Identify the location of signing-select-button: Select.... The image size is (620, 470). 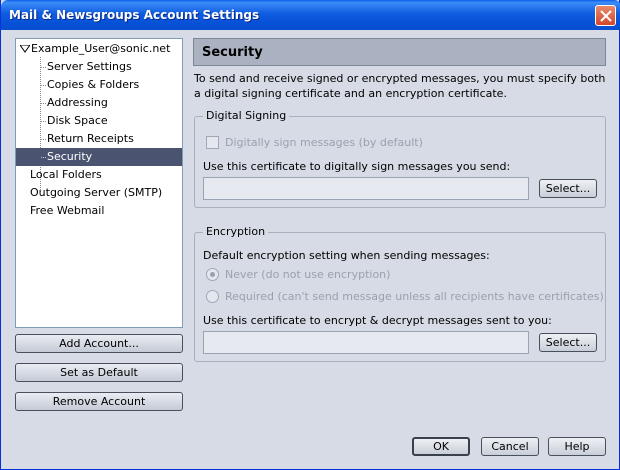
(568, 188).